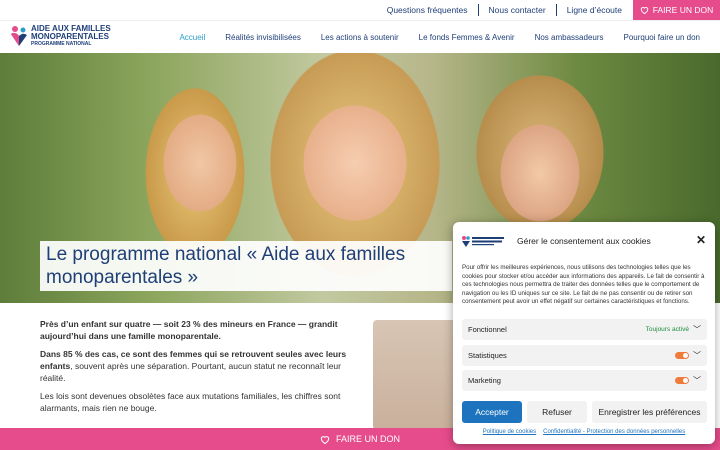  Describe the element at coordinates (683, 10) in the screenshot. I see `donate-label: FAIRE UN DON` at that location.